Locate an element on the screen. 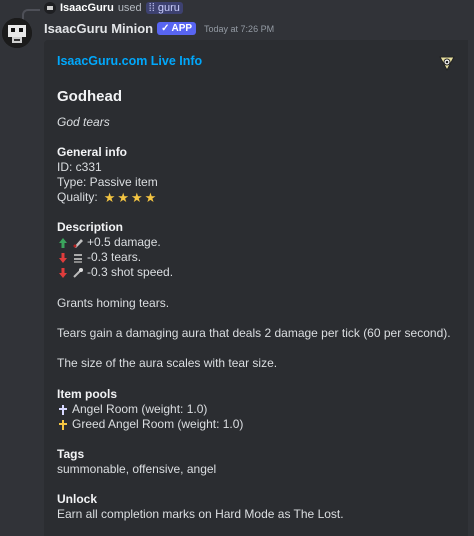 This screenshot has height=536, width=474. field-title: Unlock is located at coordinates (77, 499).